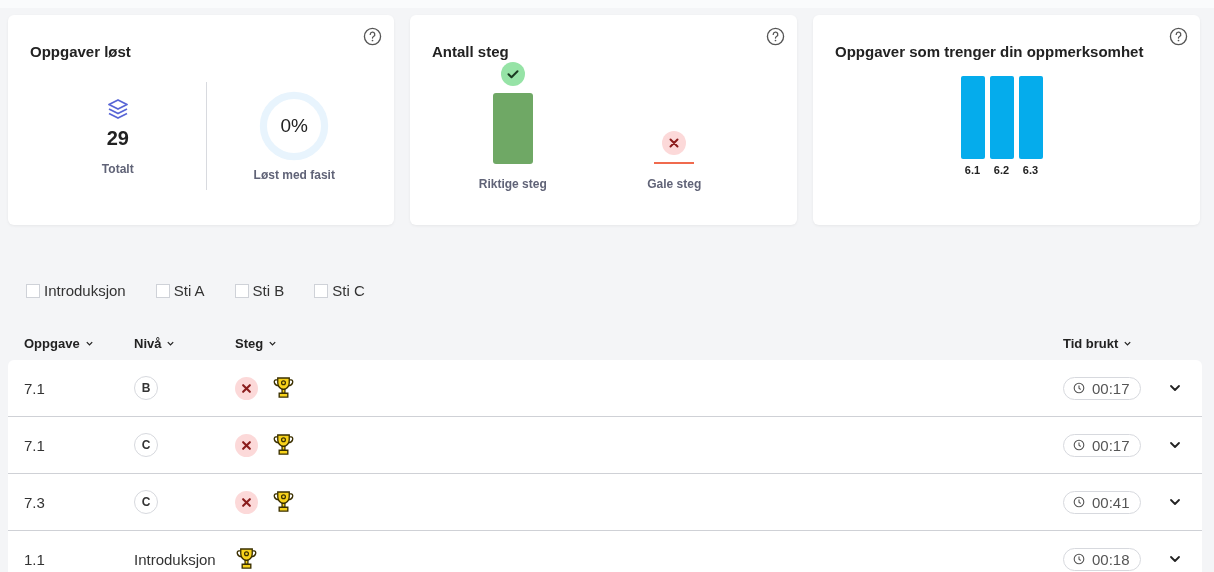 This screenshot has height=572, width=1214. Describe the element at coordinates (674, 184) in the screenshot. I see `bar-label: Gale steg` at that location.